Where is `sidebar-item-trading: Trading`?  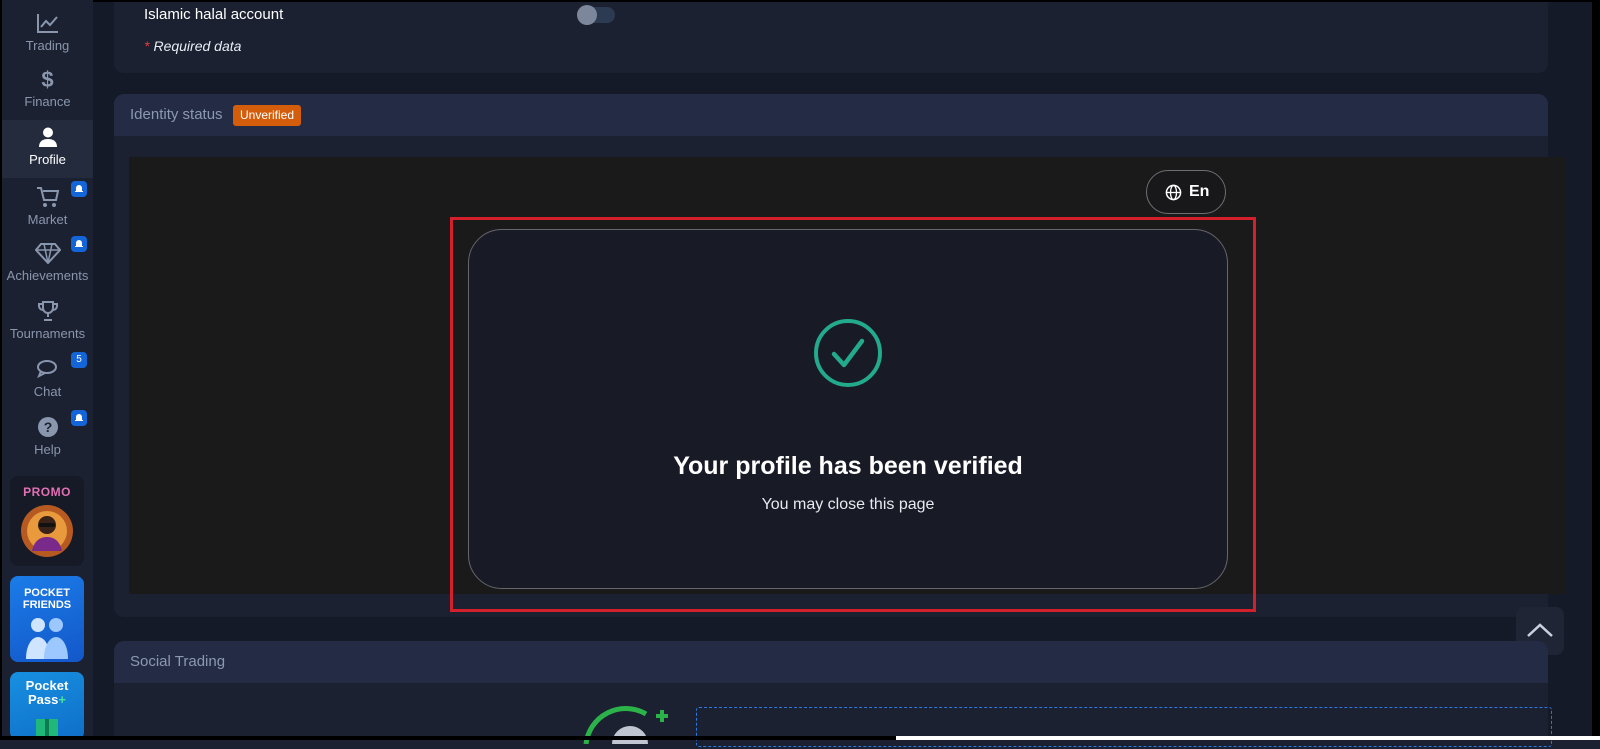
sidebar-item-trading: Trading is located at coordinates (47, 35).